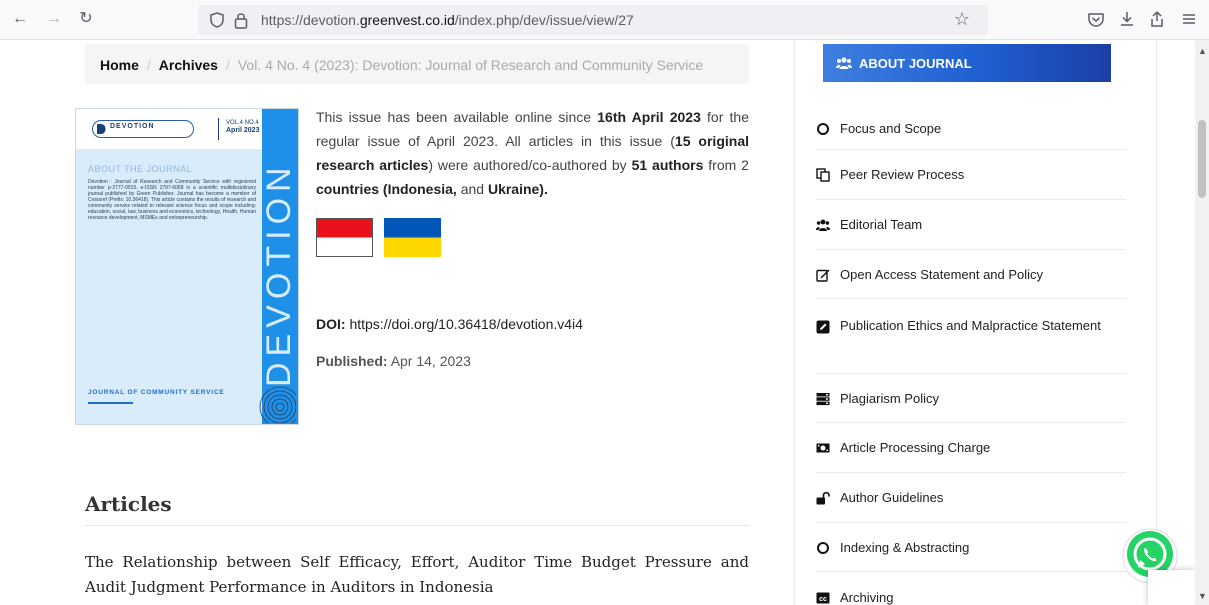 The width and height of the screenshot is (1209, 605). I want to click on share-icon, so click(1157, 19).